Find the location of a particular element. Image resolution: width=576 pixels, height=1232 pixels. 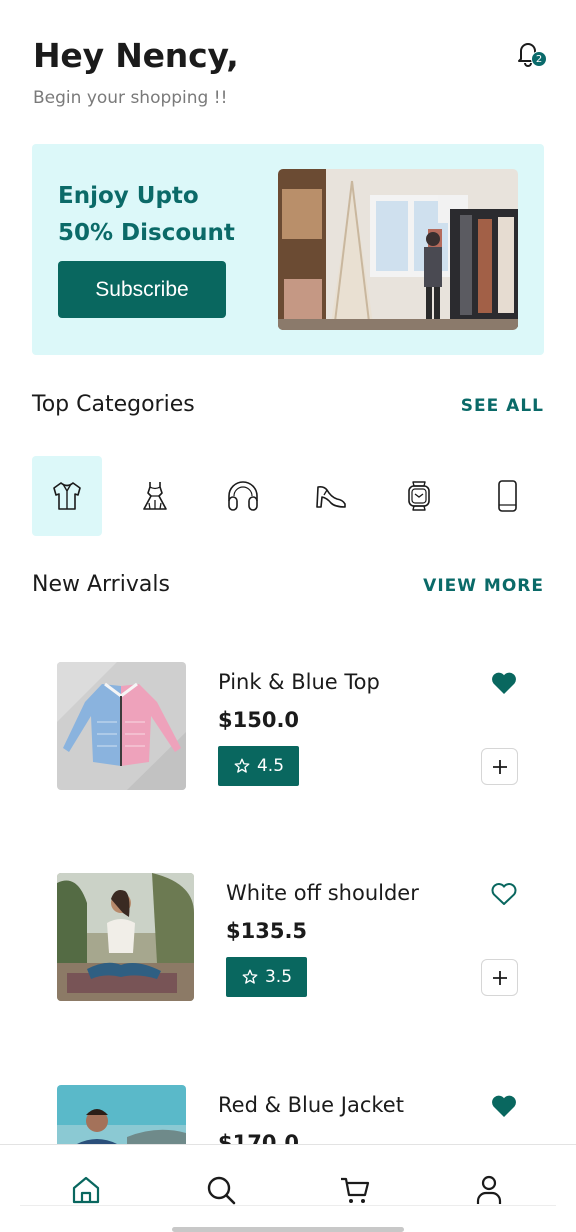

rating-value: 4.5 is located at coordinates (270, 766).